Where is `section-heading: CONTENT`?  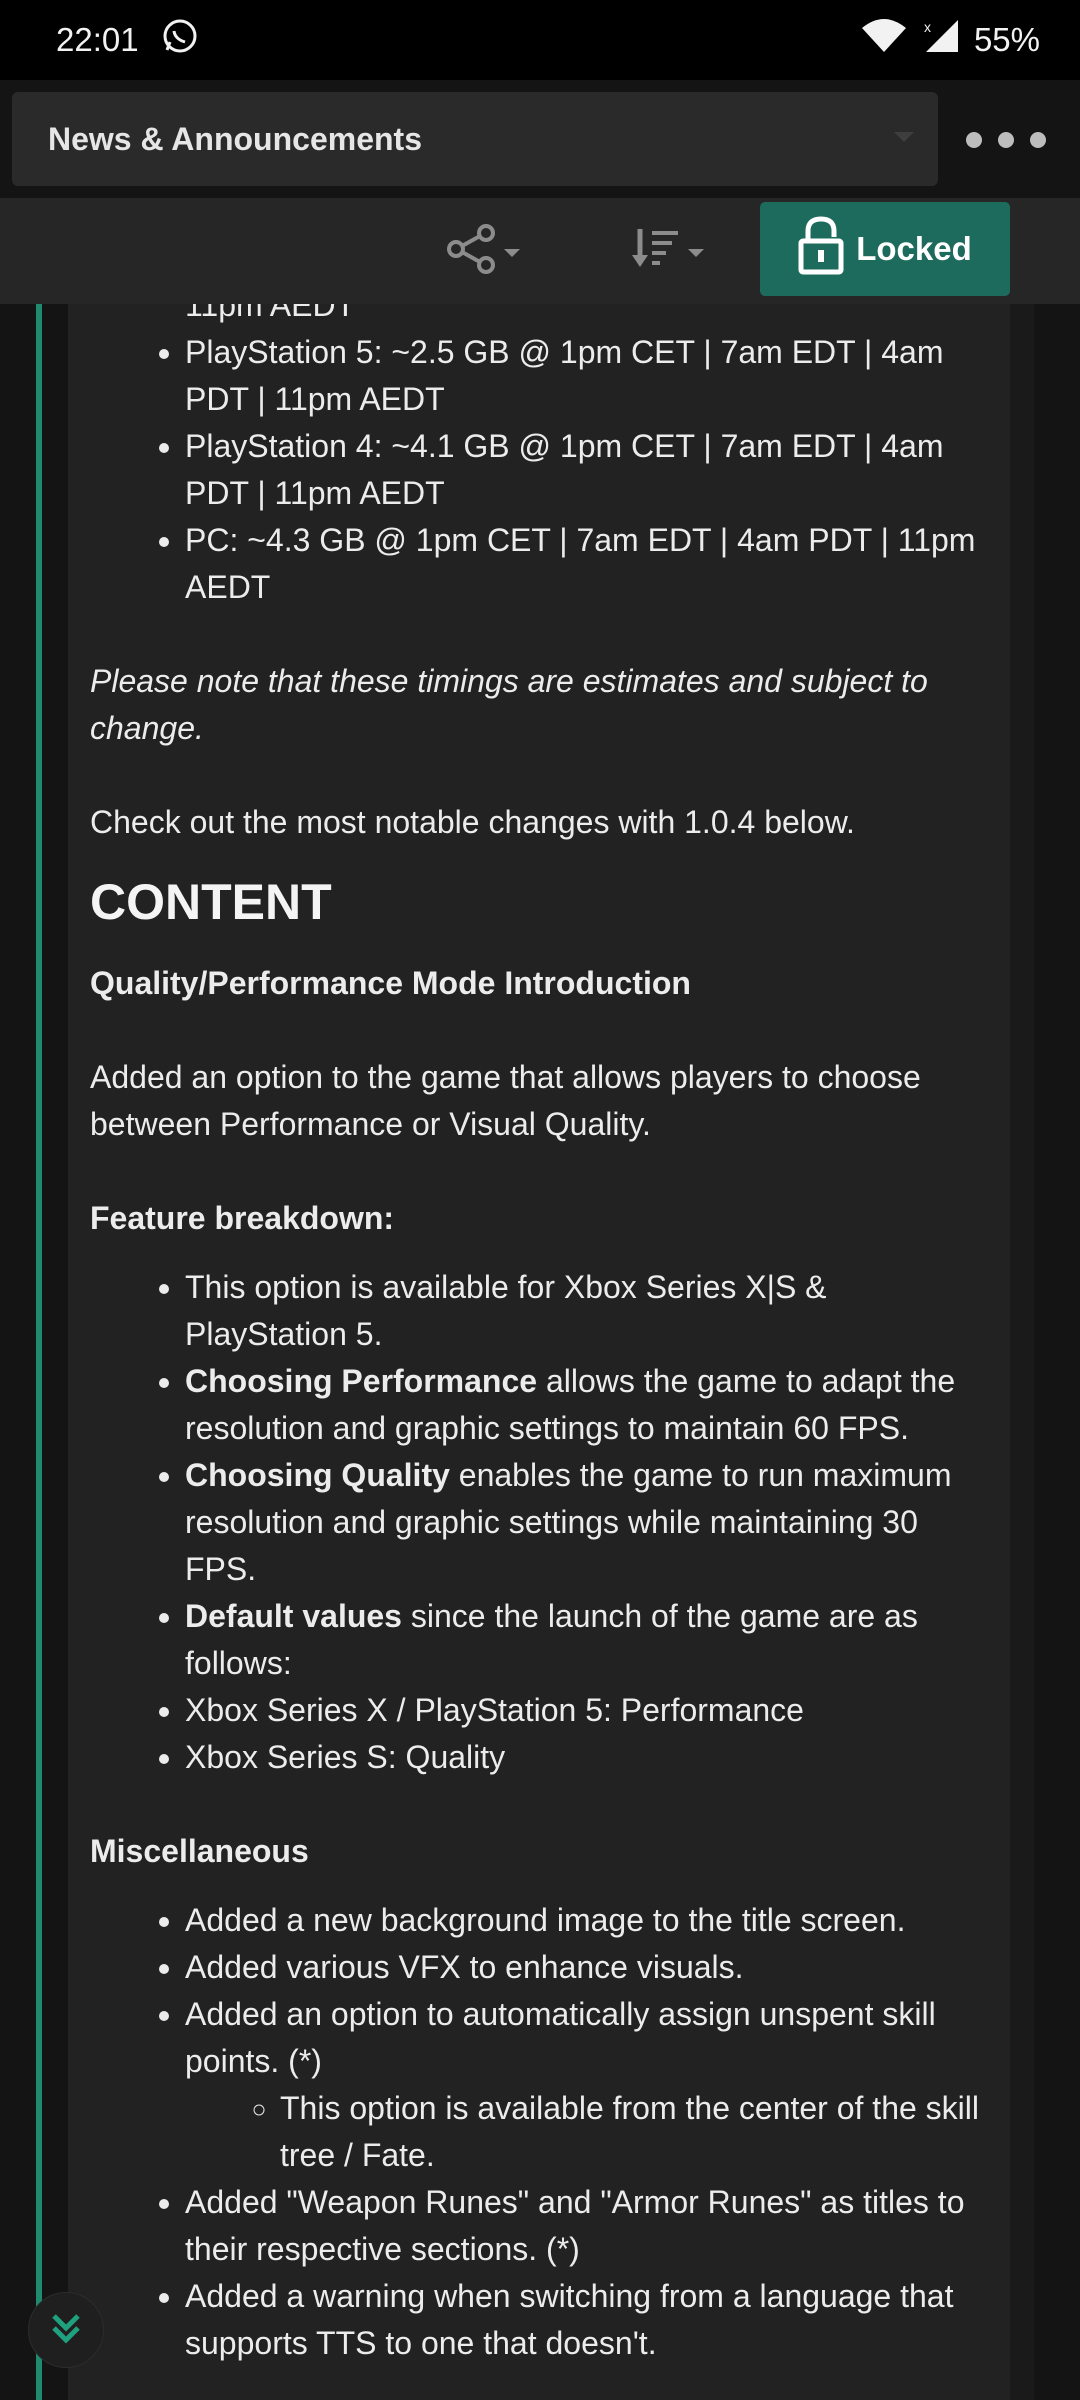
section-heading: CONTENT is located at coordinates (211, 902).